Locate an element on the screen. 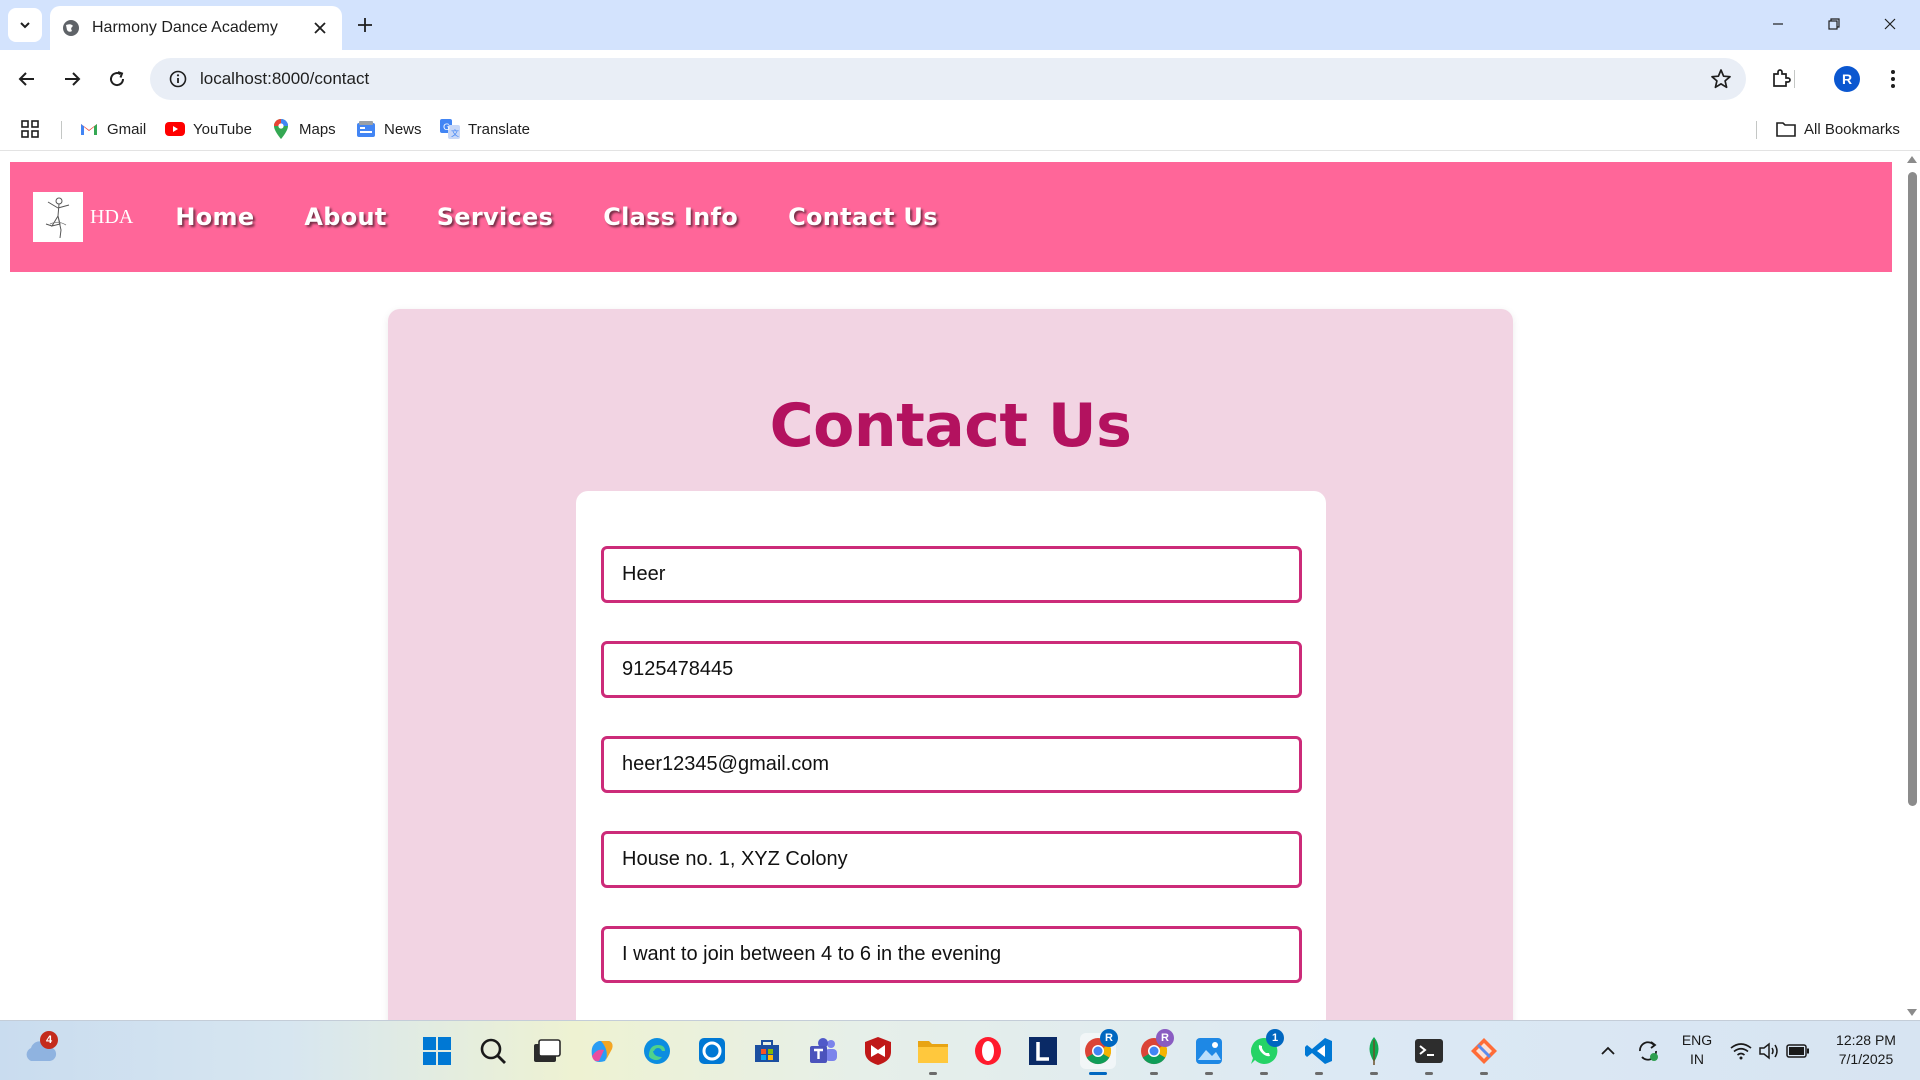 The height and width of the screenshot is (1080, 1920). copilot-icon is located at coordinates (602, 1051).